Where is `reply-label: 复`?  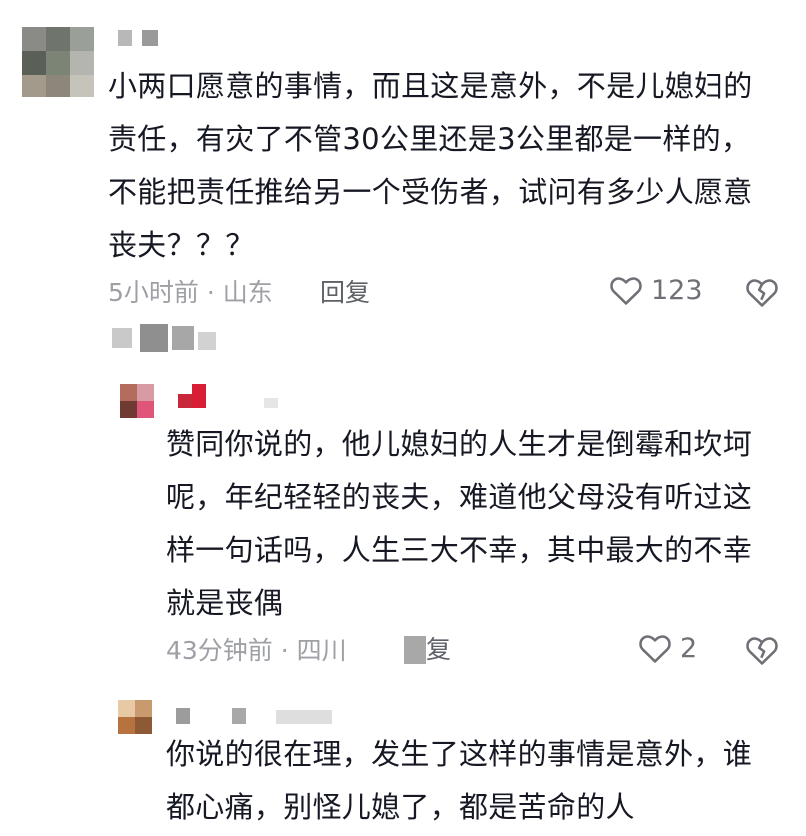 reply-label: 复 is located at coordinates (439, 649).